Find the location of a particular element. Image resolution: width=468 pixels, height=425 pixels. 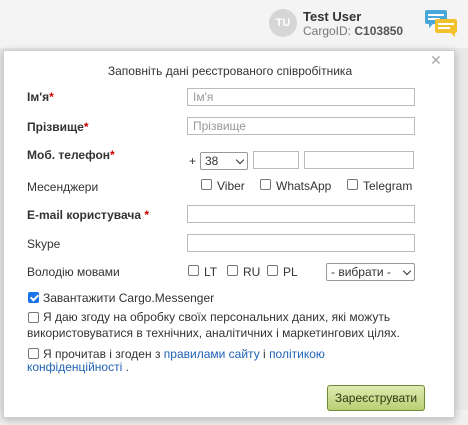

messengers-label: Месенджери is located at coordinates (63, 187).